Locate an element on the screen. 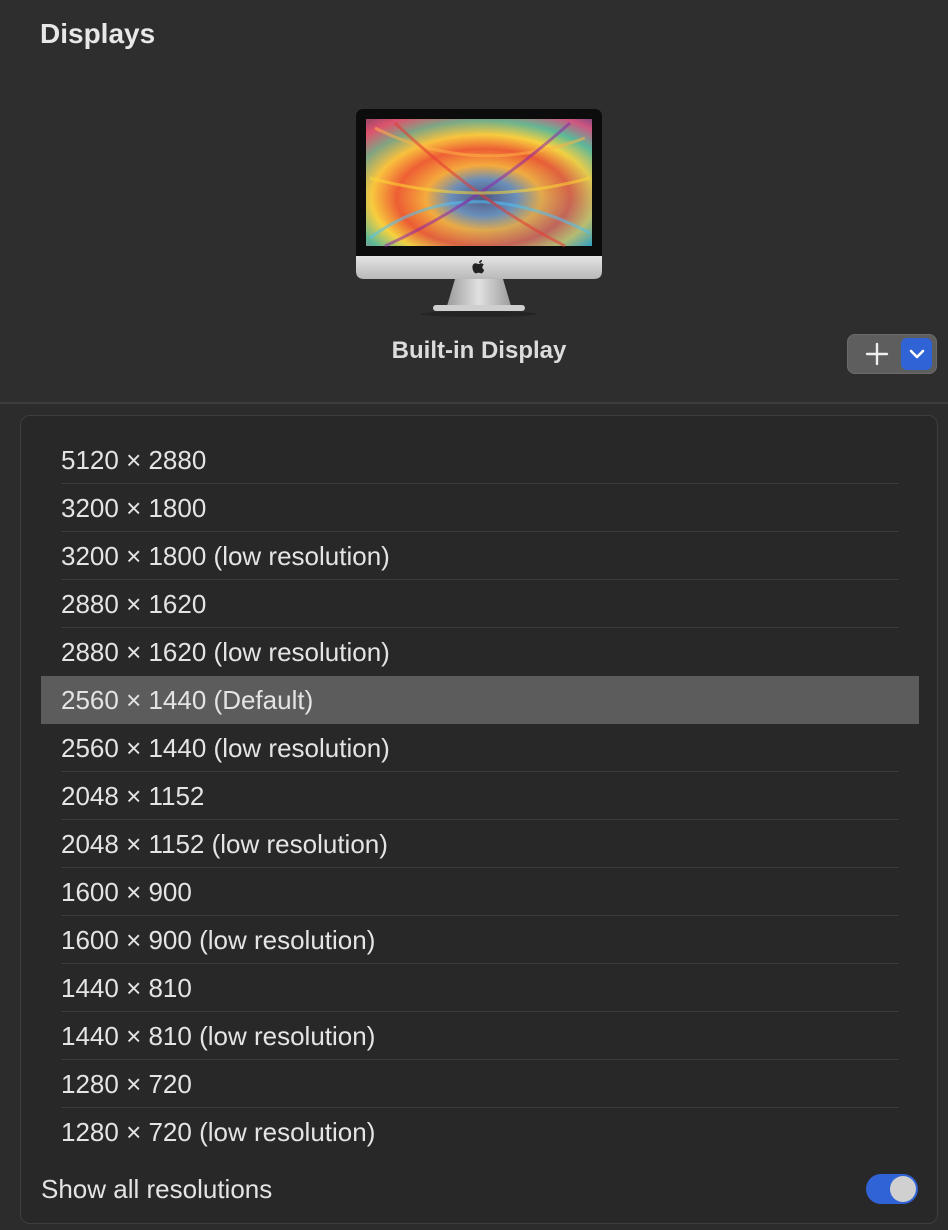  resolution-option-selected: 2560 × 1440 (Default) is located at coordinates (480, 700).